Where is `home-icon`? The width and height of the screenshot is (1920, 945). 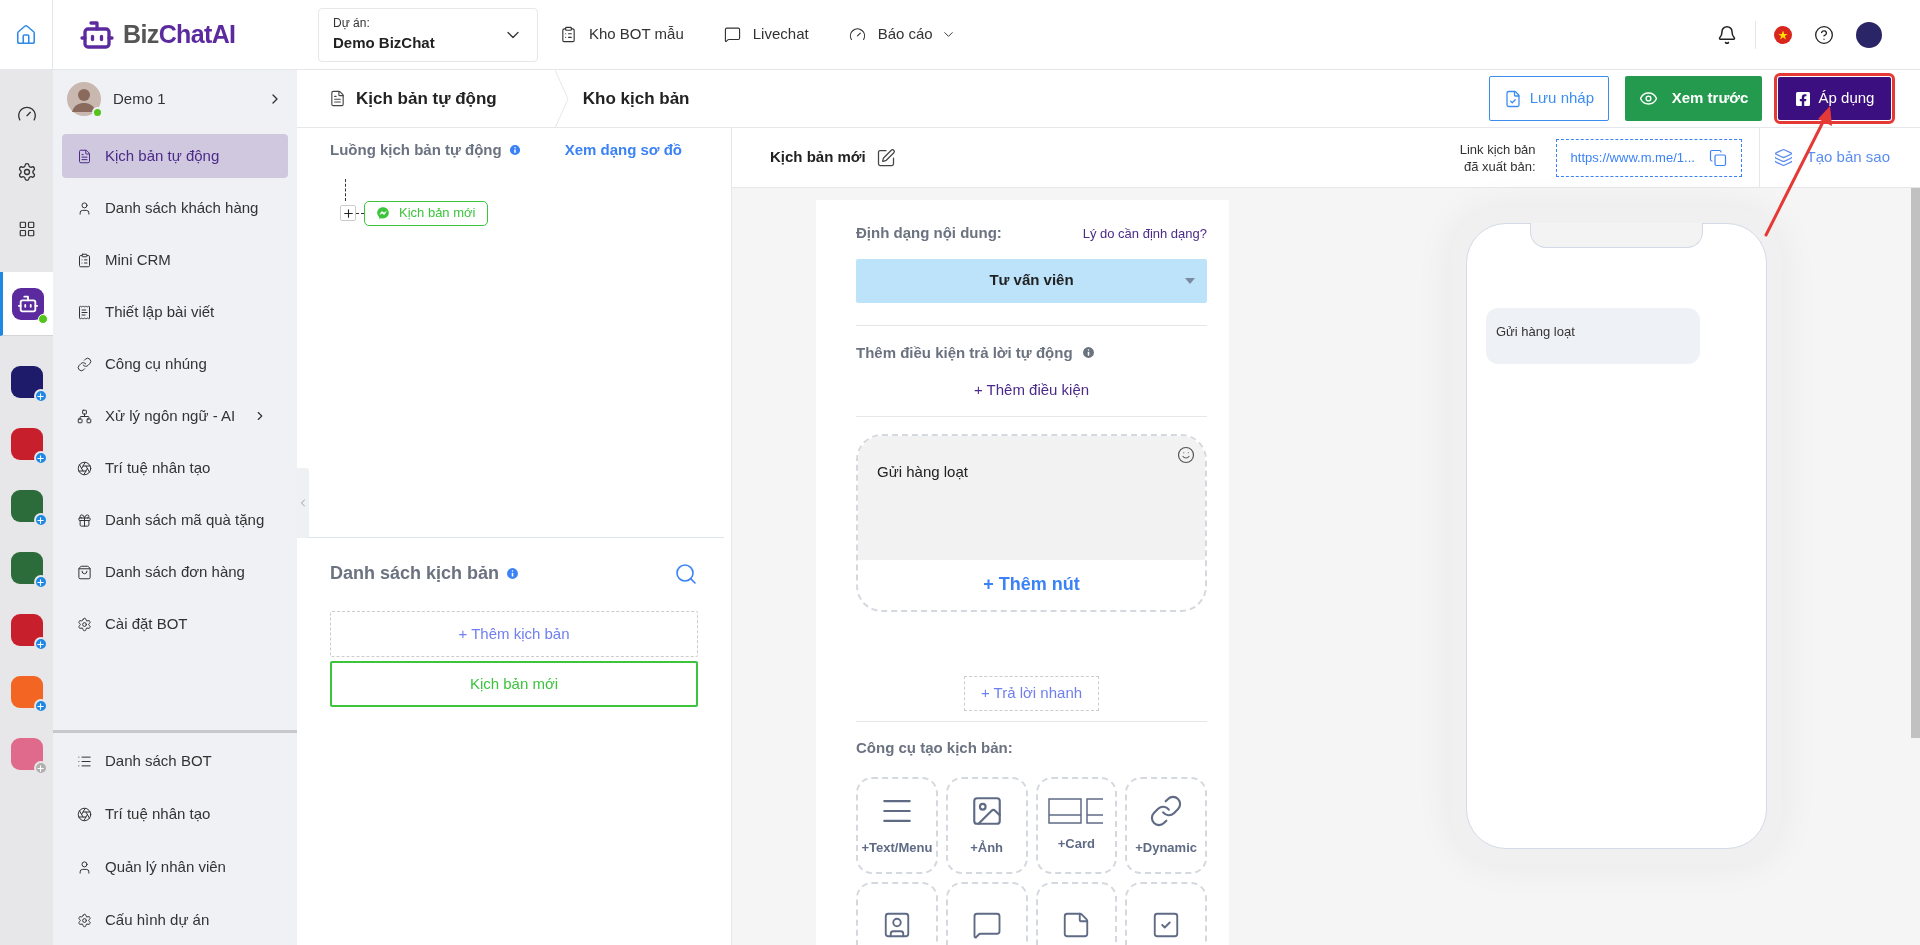
home-icon is located at coordinates (26, 34).